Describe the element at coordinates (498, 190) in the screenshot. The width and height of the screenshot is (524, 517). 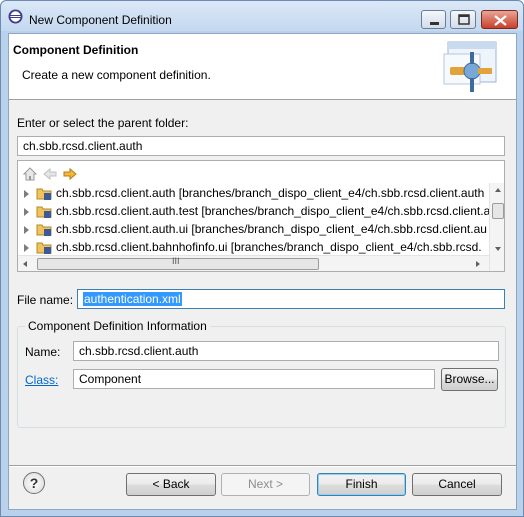
I see `scroll-up-icon` at that location.